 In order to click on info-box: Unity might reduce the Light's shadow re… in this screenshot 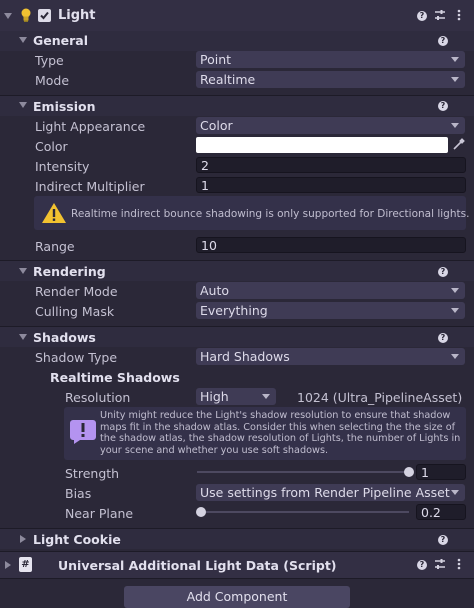, I will do `click(265, 433)`.